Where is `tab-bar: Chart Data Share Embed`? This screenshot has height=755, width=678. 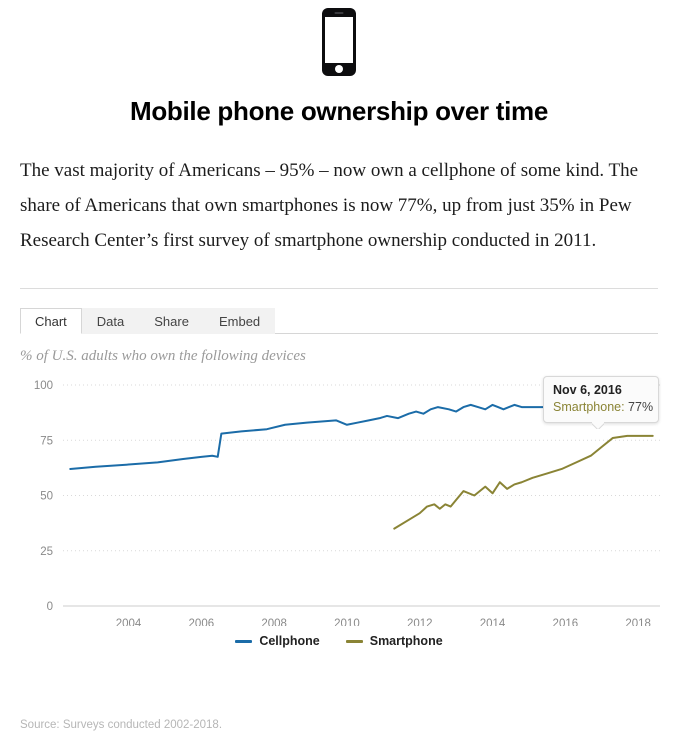 tab-bar: Chart Data Share Embed is located at coordinates (339, 320).